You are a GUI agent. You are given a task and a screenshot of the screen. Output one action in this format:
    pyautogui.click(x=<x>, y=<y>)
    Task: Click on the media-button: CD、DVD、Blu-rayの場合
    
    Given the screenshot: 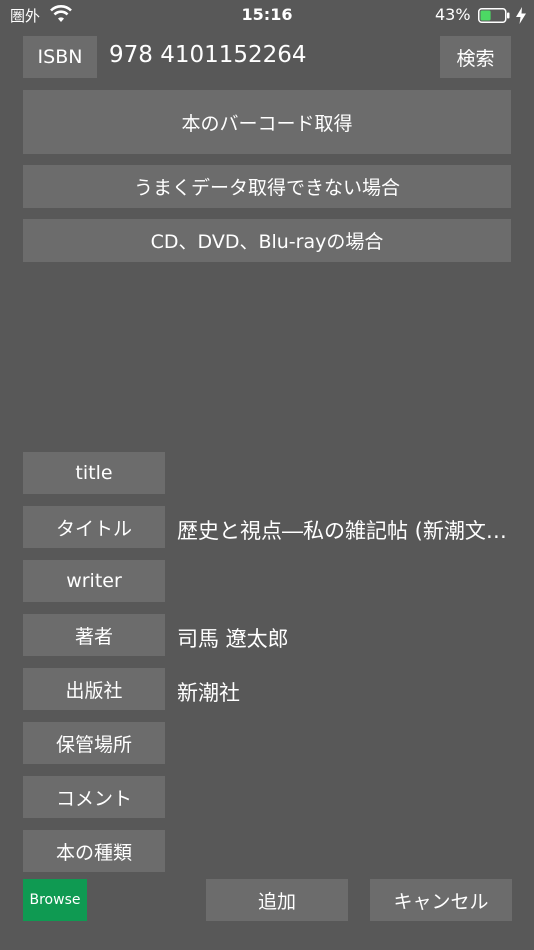 What is the action you would take?
    pyautogui.click(x=267, y=240)
    